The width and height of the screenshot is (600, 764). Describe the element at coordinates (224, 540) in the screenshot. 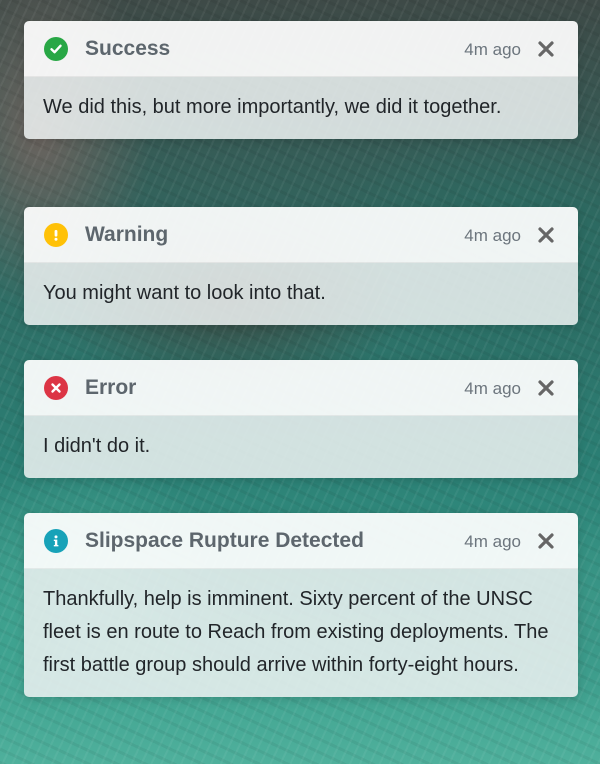

I see `toast-title: Slipspace Rupture Detected` at that location.